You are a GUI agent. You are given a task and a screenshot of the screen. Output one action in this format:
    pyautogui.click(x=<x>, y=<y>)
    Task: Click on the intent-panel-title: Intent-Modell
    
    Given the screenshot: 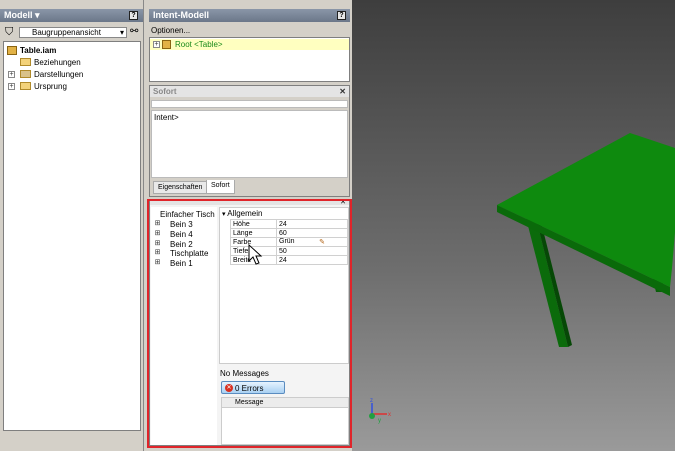 What is the action you would take?
    pyautogui.click(x=249, y=15)
    